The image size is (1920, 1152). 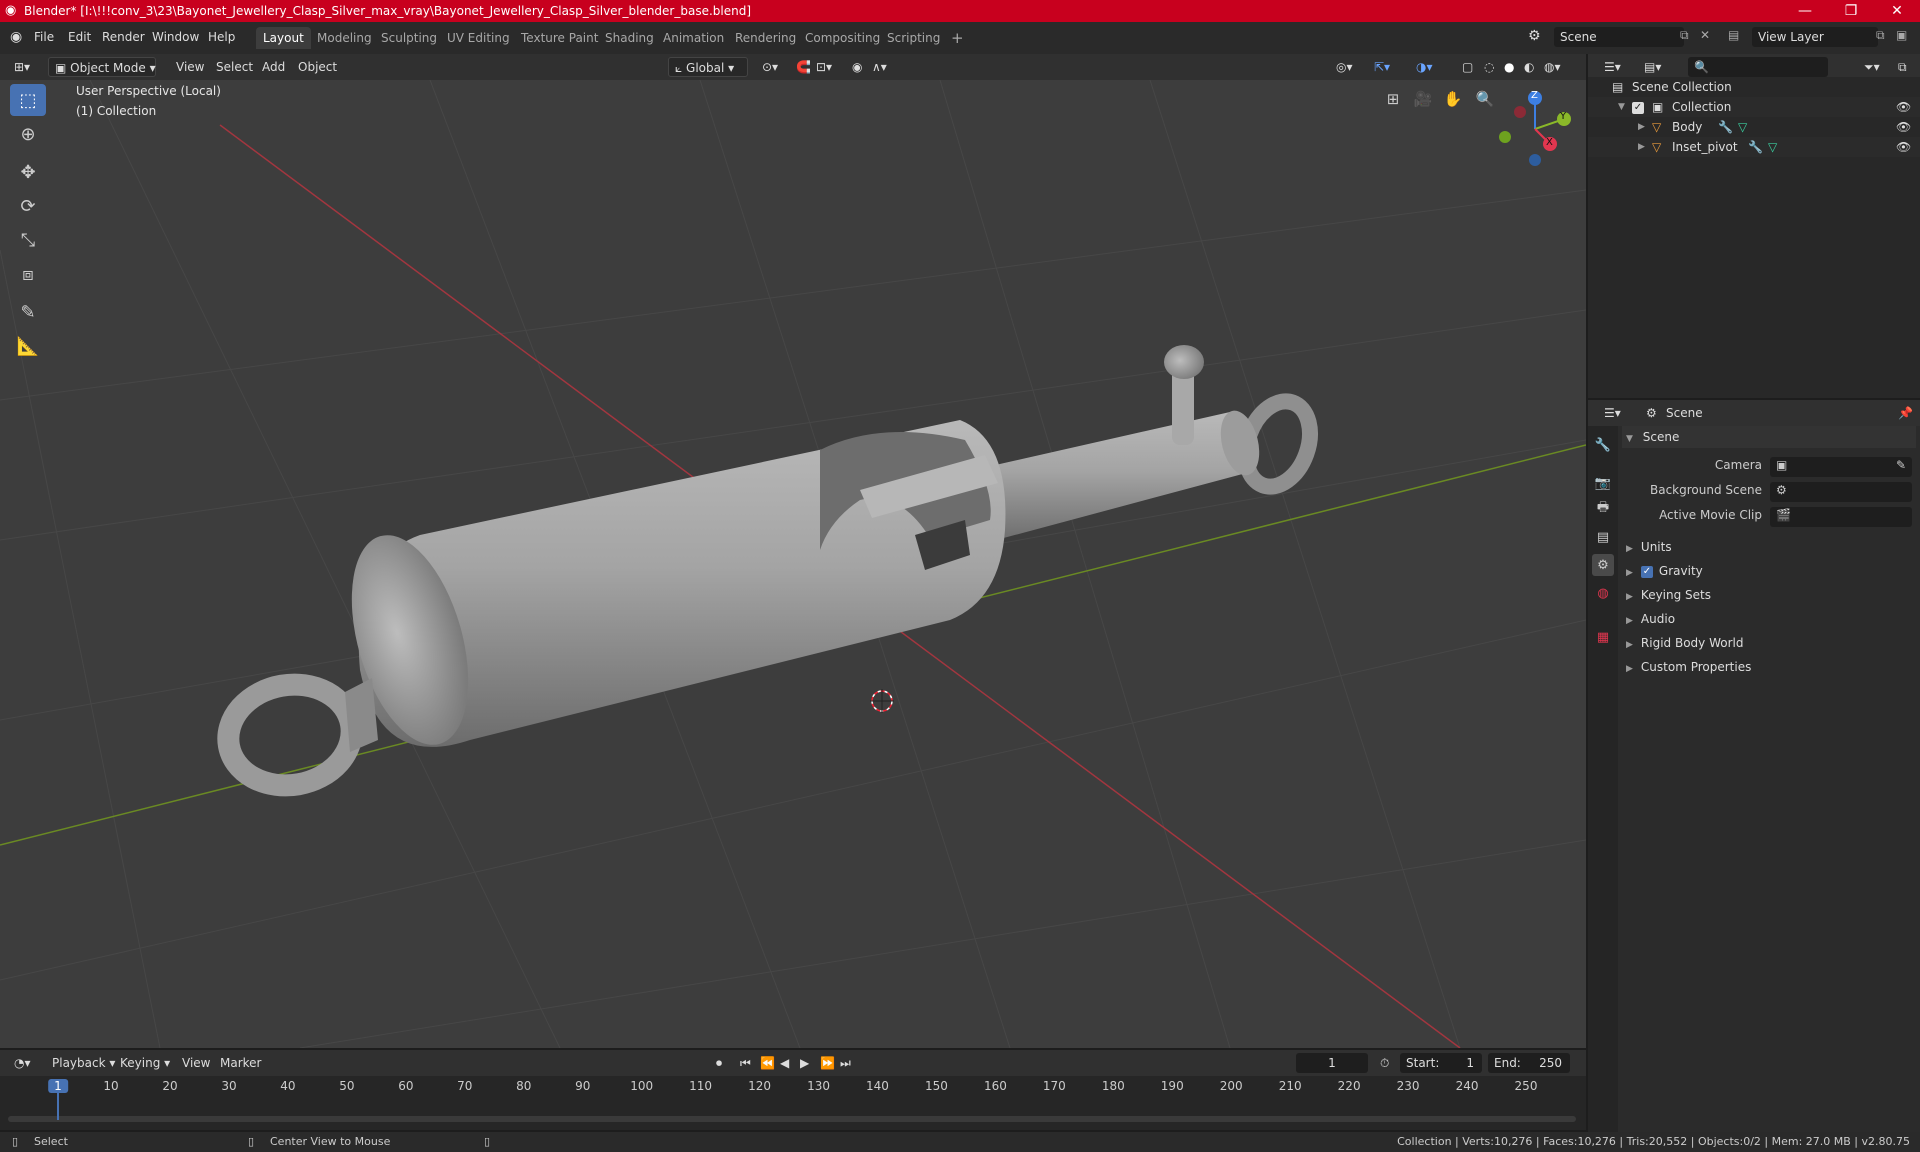 What do you see at coordinates (1485, 99) in the screenshot?
I see `zoom-icon: 🔍` at bounding box center [1485, 99].